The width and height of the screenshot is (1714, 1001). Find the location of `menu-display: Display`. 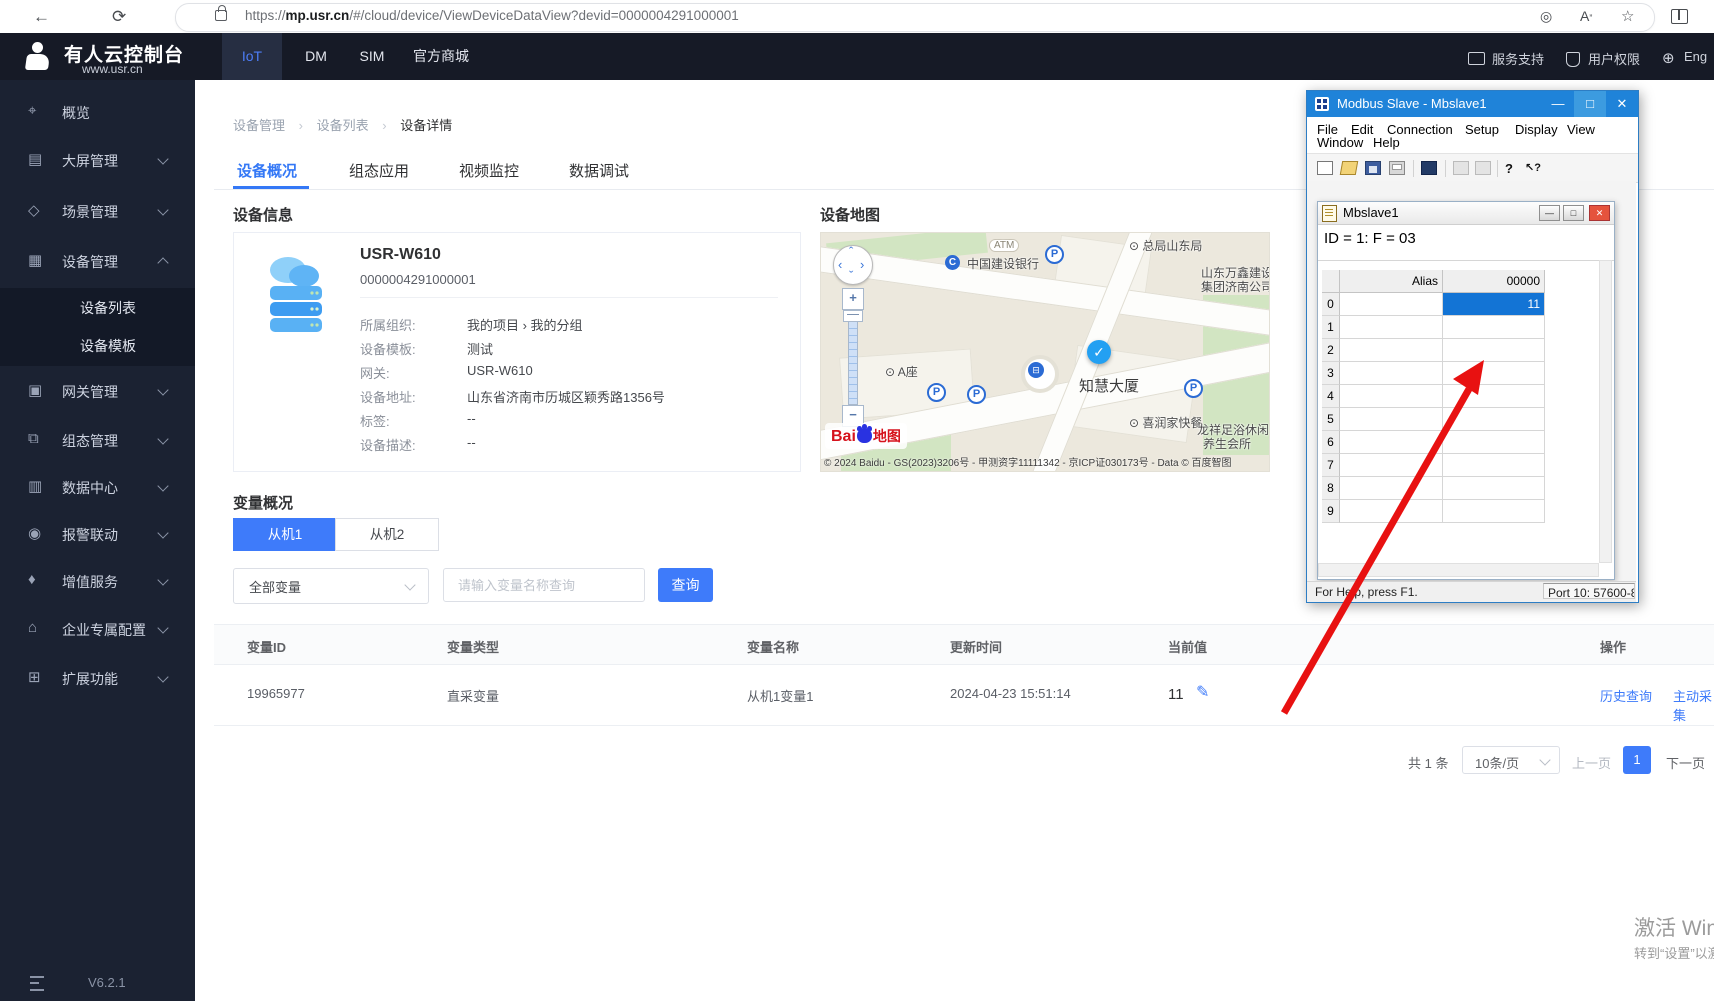

menu-display: Display is located at coordinates (1536, 129).